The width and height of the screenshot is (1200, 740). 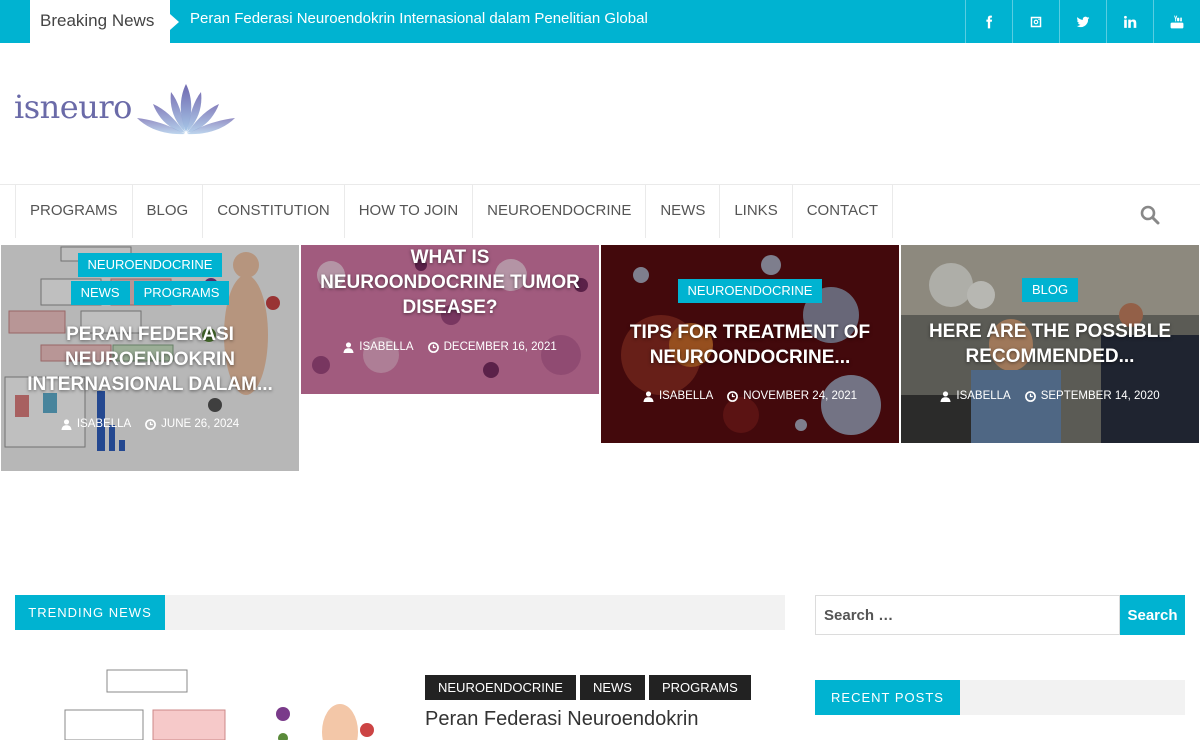 What do you see at coordinates (500, 347) in the screenshot?
I see `date-text: DECEMBER 16, 2021` at bounding box center [500, 347].